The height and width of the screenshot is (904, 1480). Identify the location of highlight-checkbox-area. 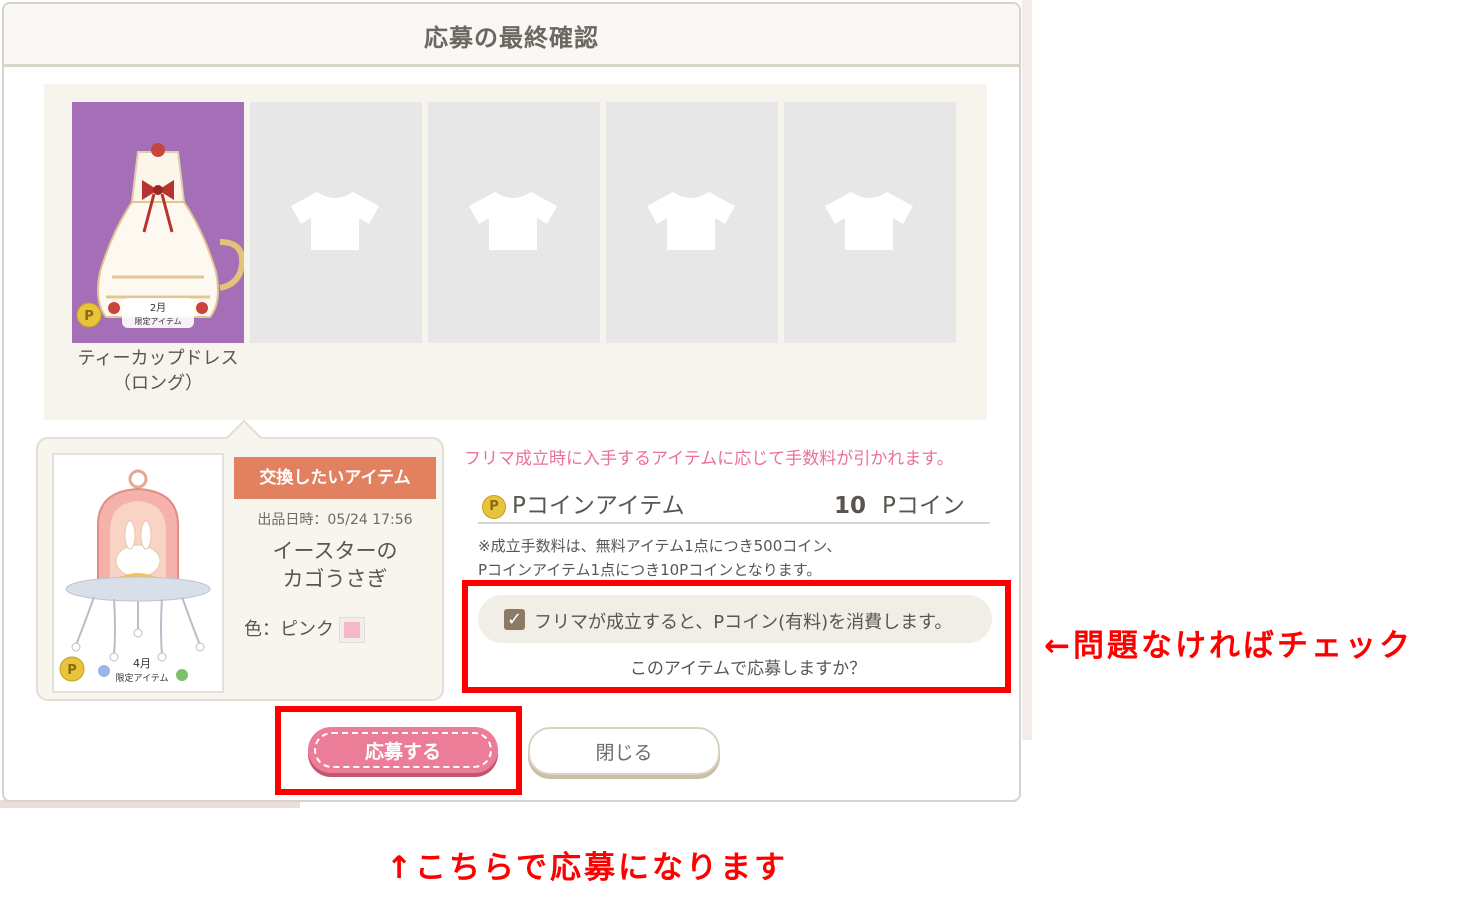
(736, 636).